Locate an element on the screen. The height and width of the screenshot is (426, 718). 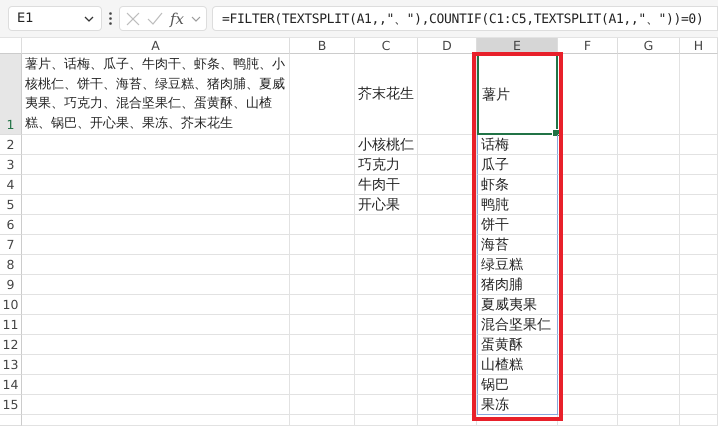
row-header: 4 is located at coordinates (11, 185).